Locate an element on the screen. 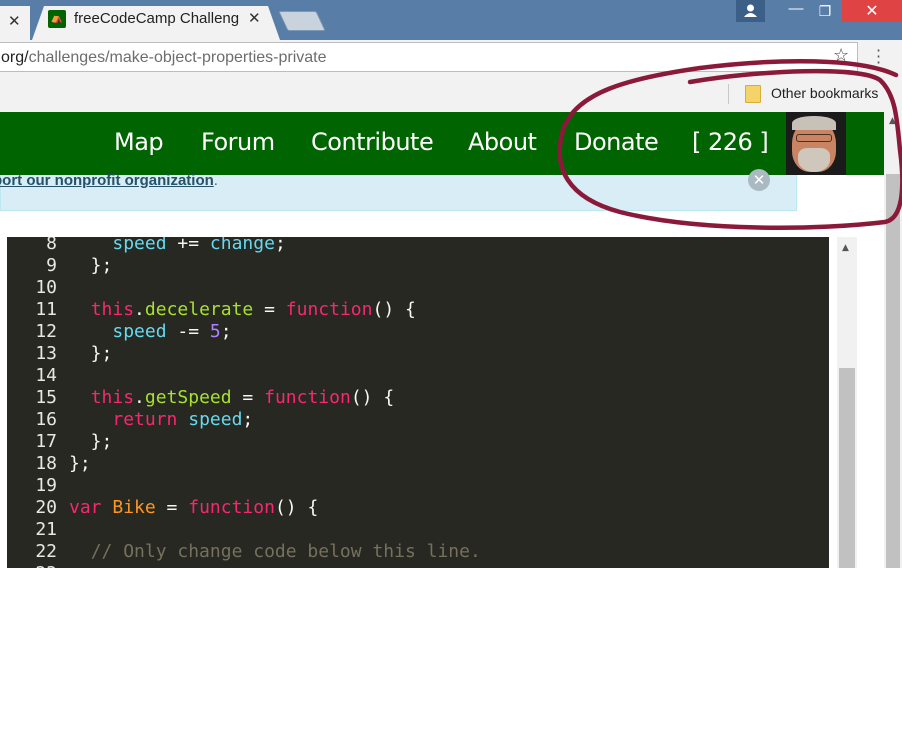 The width and height of the screenshot is (902, 740). close-icon: ✕ is located at coordinates (14, 21).